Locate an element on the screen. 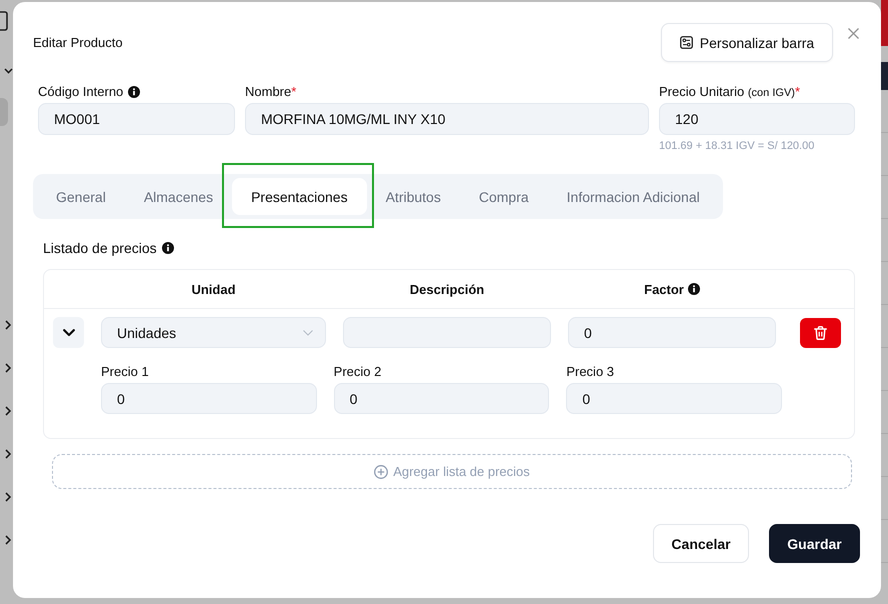 Image resolution: width=888 pixels, height=604 pixels. field-label: Precio Unitario (con IGV)* is located at coordinates (729, 92).